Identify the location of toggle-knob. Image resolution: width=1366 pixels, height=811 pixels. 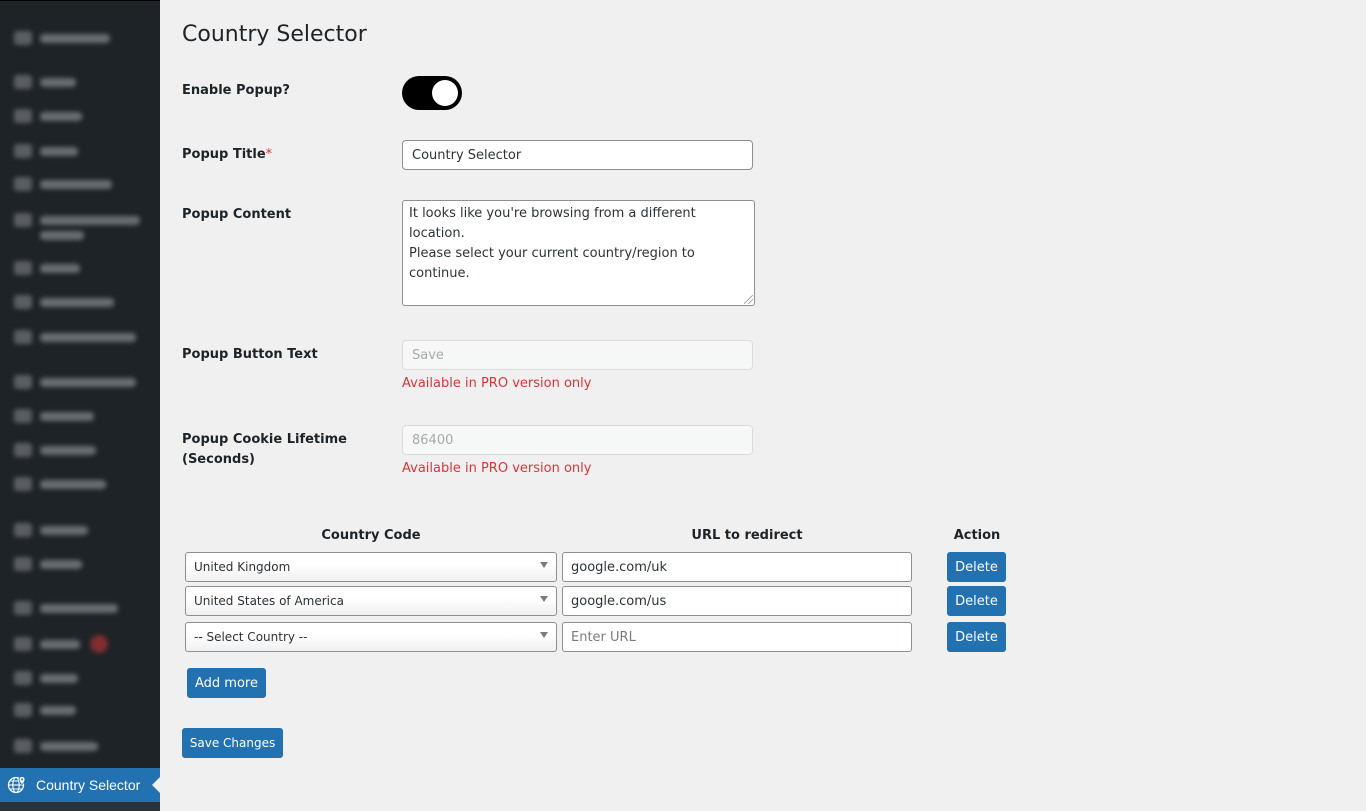
(445, 93).